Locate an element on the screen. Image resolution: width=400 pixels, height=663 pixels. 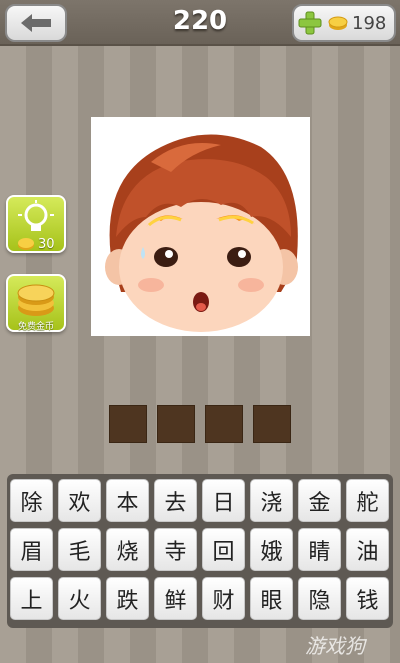
boy-face-illustration is located at coordinates (201, 233).